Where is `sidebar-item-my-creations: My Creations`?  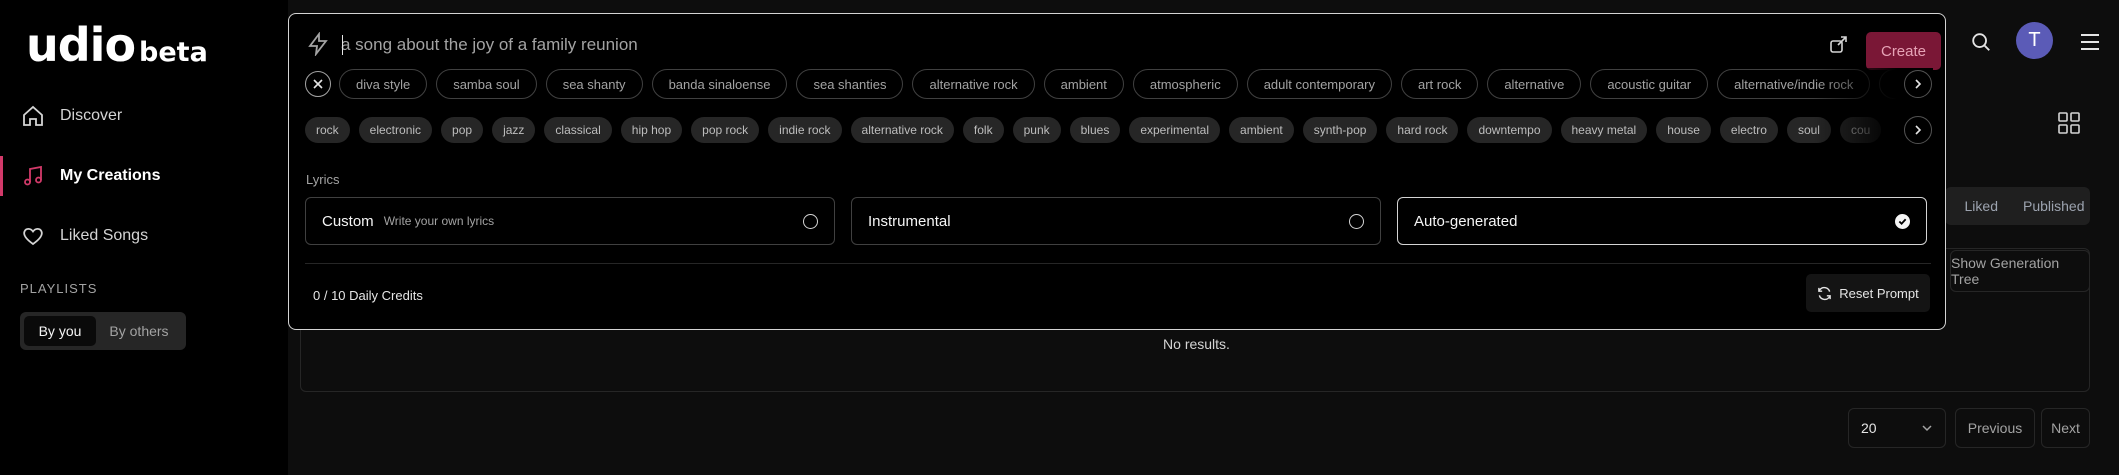
sidebar-item-my-creations: My Creations is located at coordinates (144, 176).